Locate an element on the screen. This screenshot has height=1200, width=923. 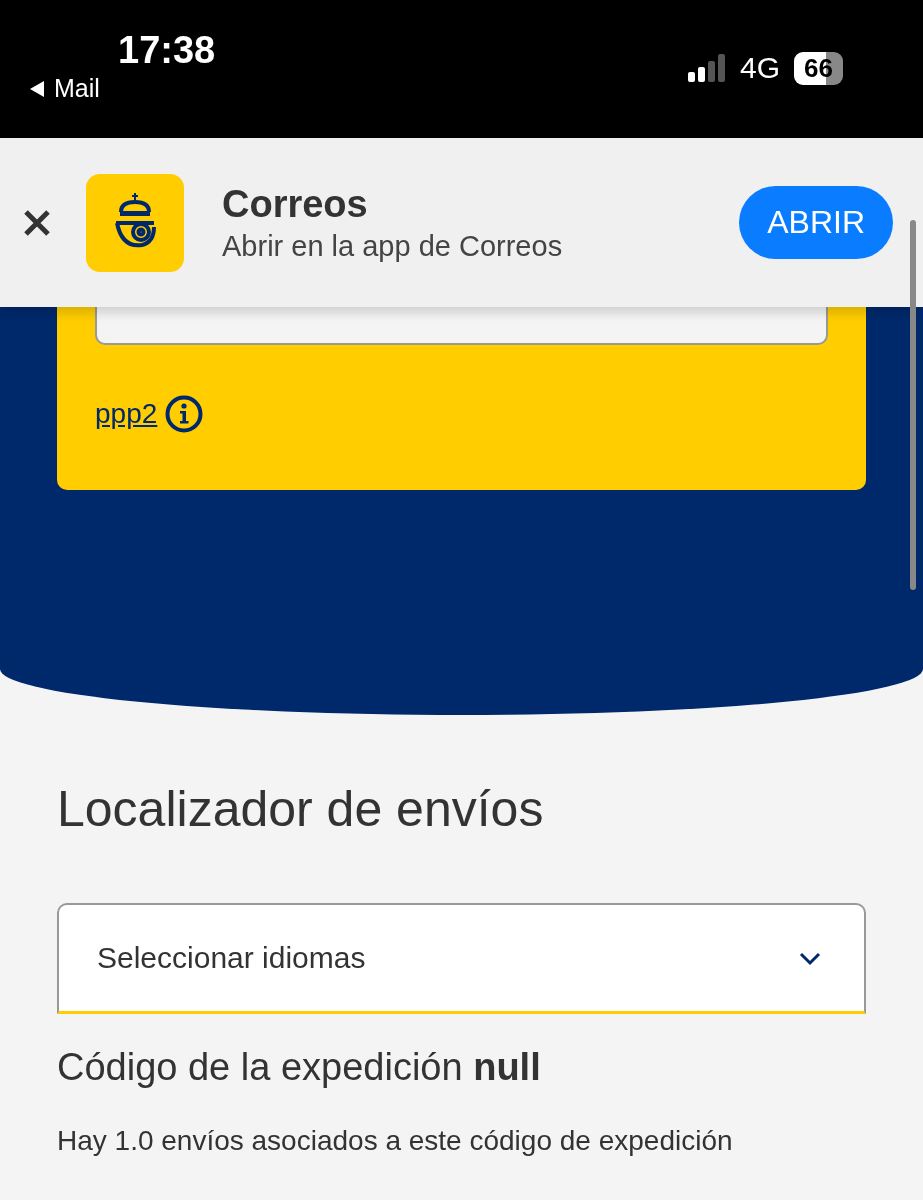
input-field is located at coordinates (461, 326).